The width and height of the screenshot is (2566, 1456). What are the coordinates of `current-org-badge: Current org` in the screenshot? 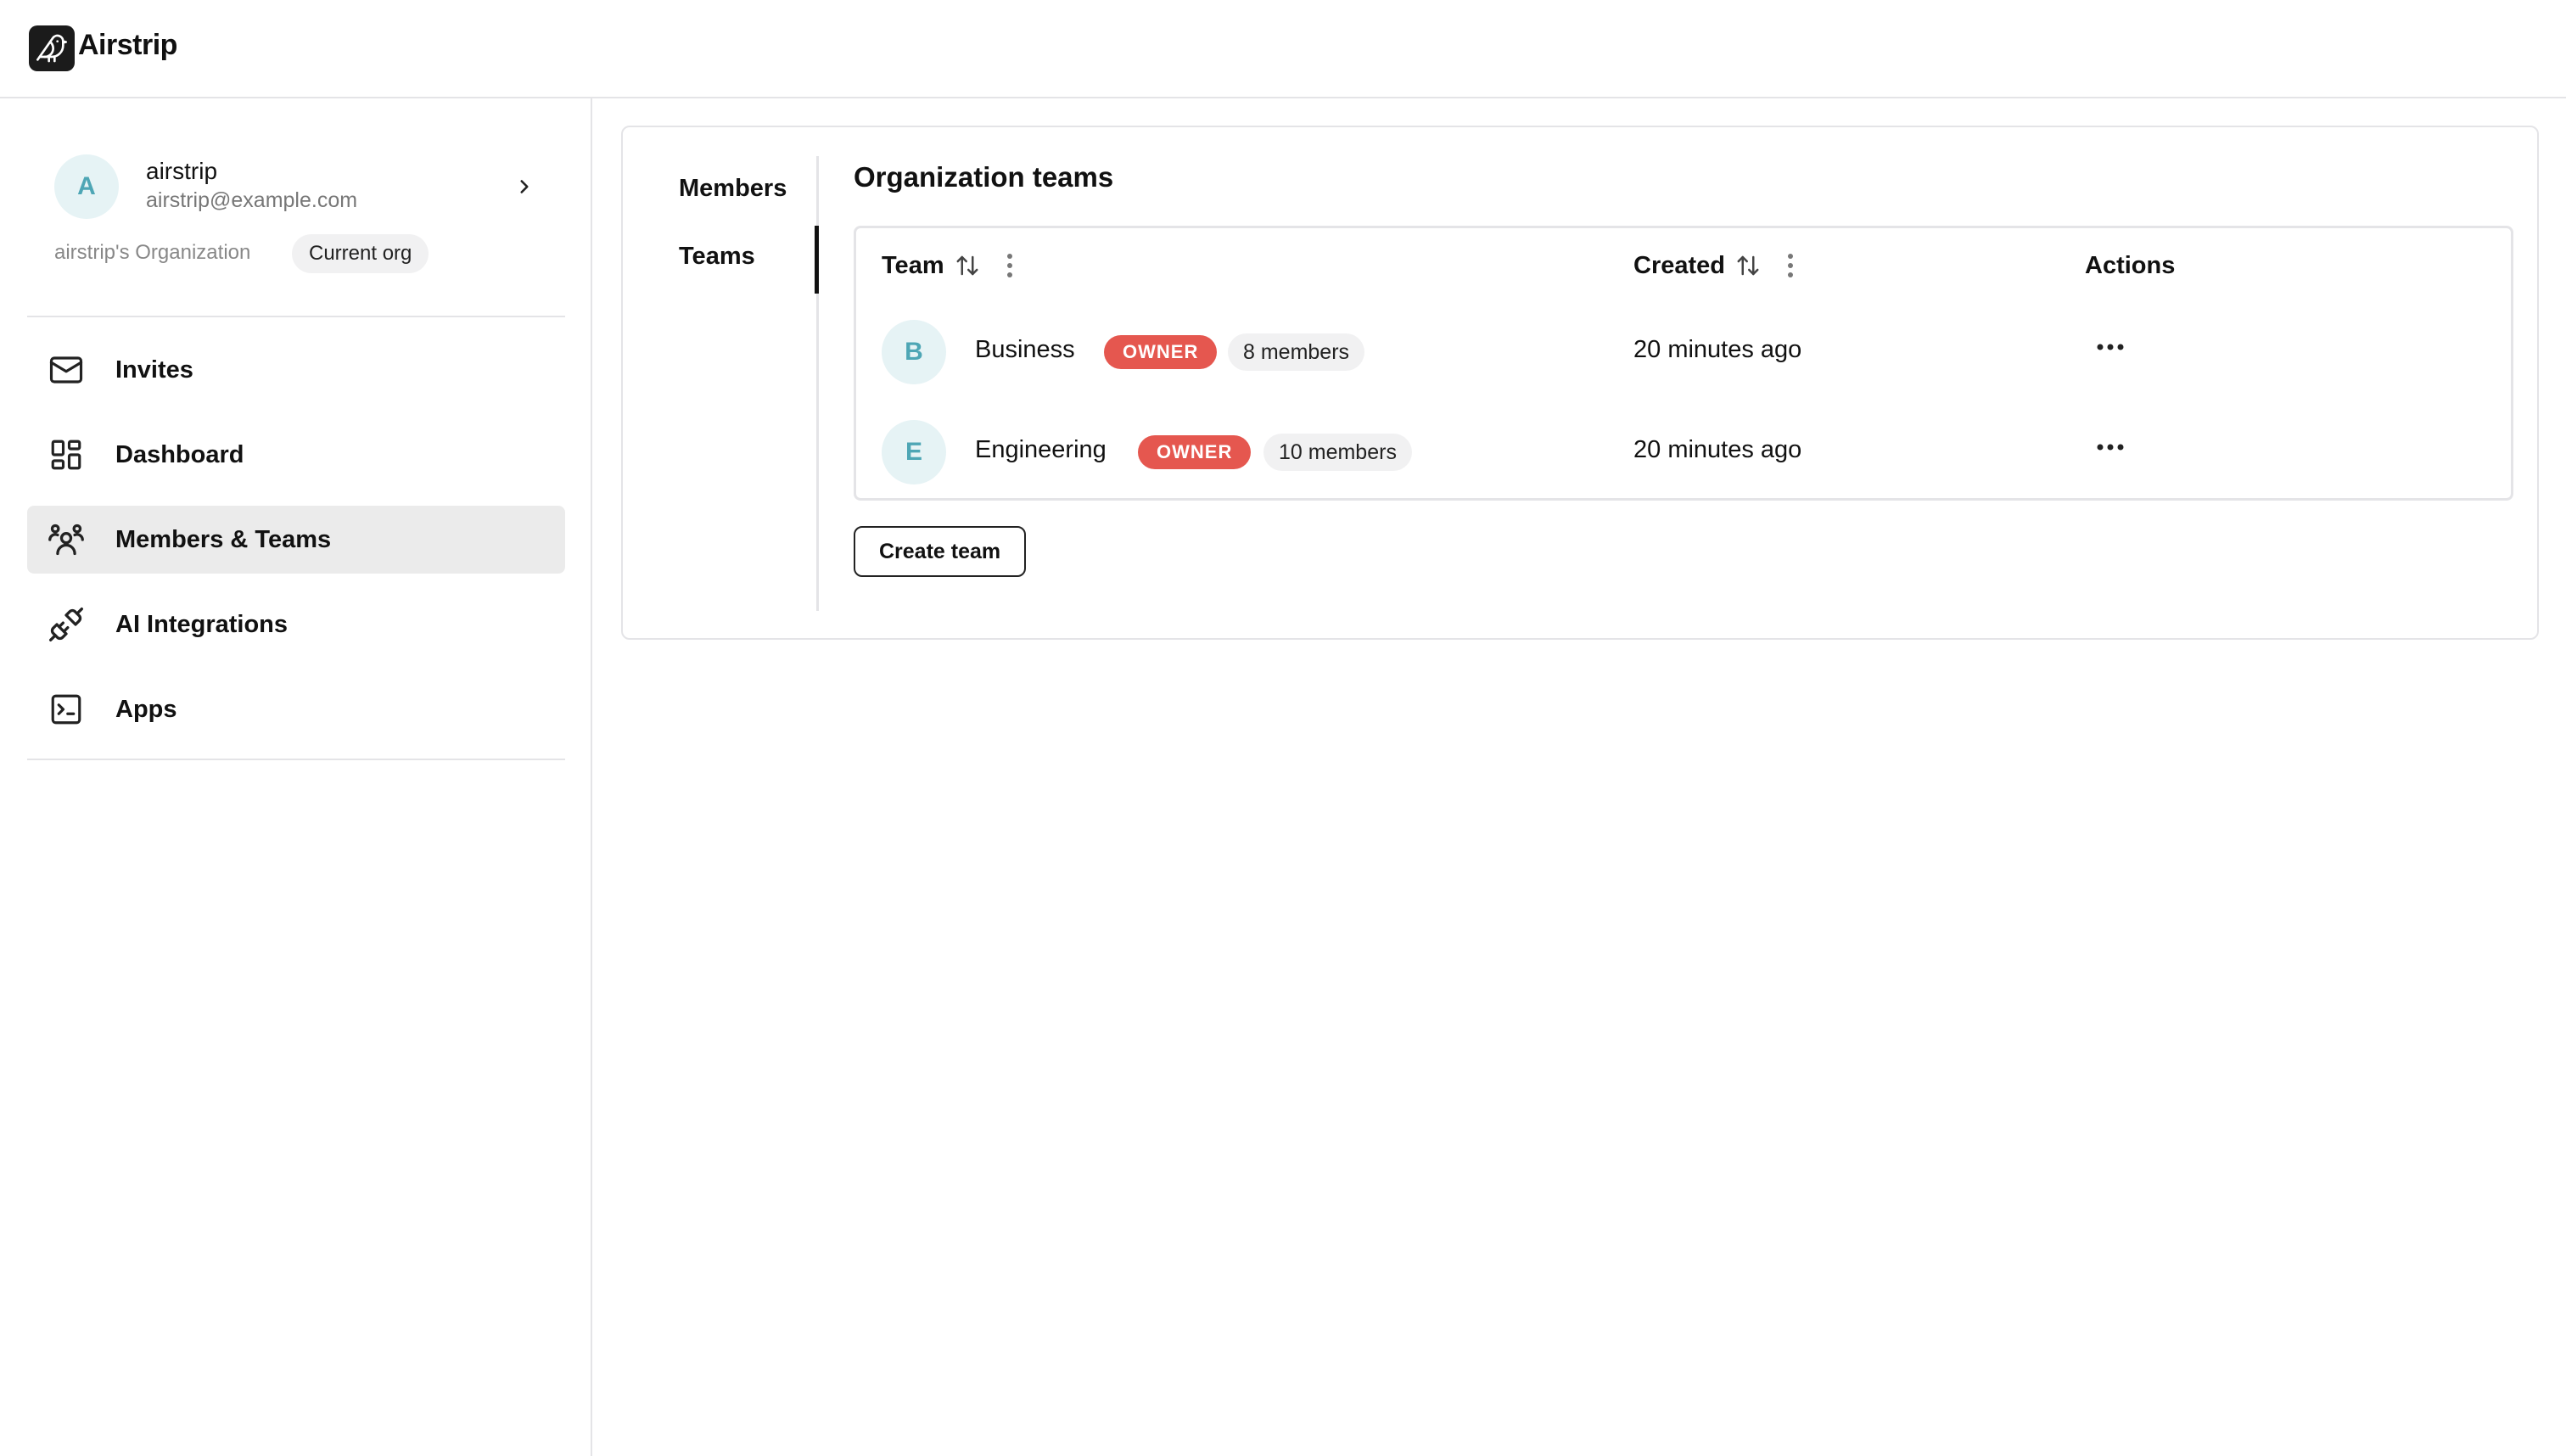 It's located at (360, 254).